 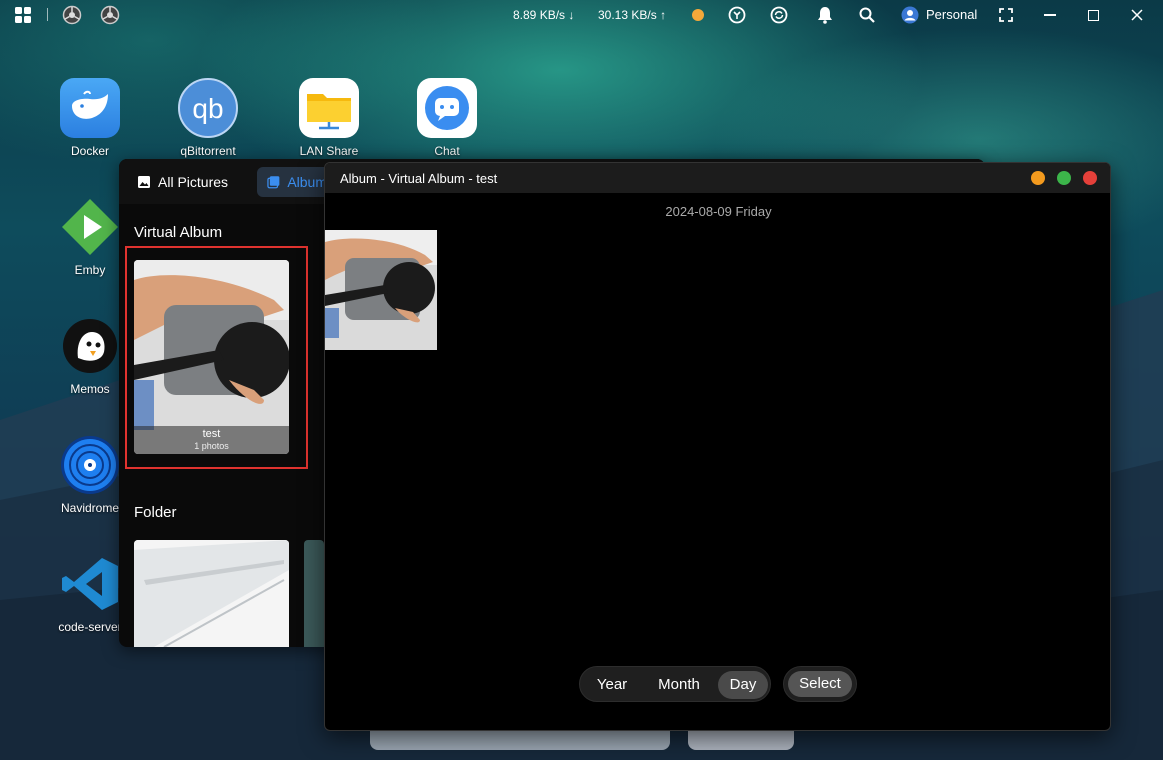 I want to click on maximize-icon, so click(x=1093, y=15).